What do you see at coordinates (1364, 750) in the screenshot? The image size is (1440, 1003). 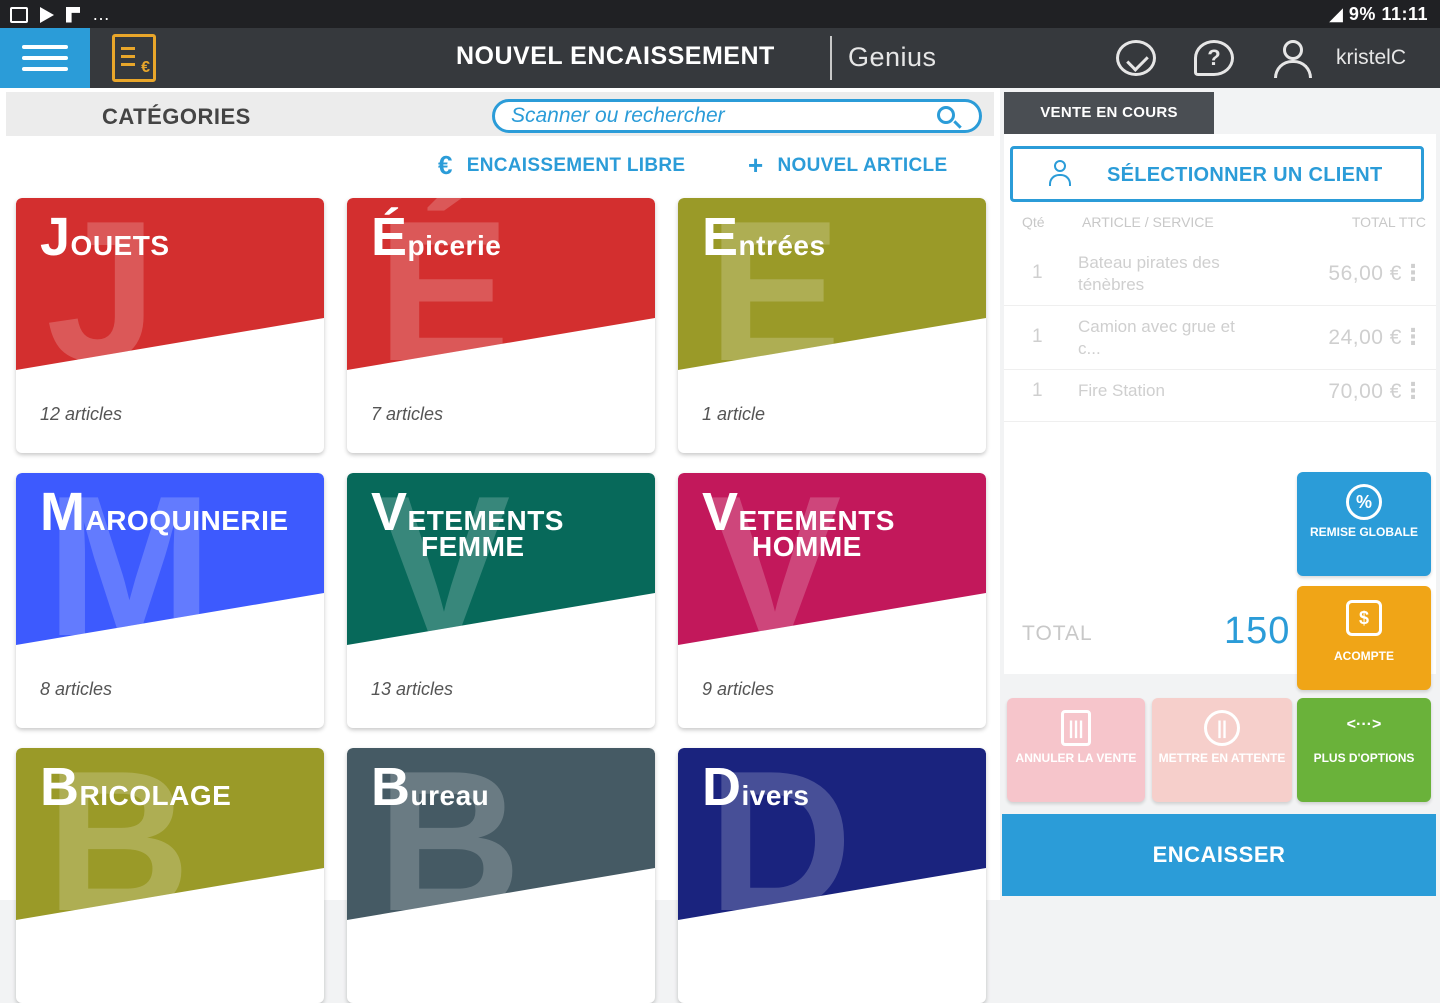 I see `plus-options-button: <···> PLUS D'OPTIONS` at bounding box center [1364, 750].